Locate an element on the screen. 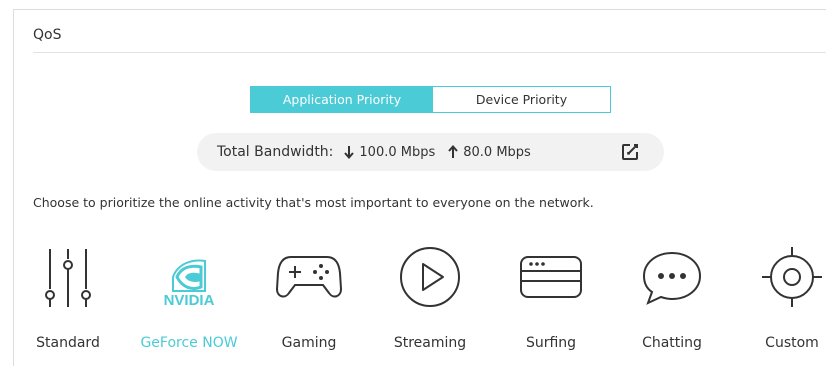 The width and height of the screenshot is (826, 366). title-divider is located at coordinates (429, 52).